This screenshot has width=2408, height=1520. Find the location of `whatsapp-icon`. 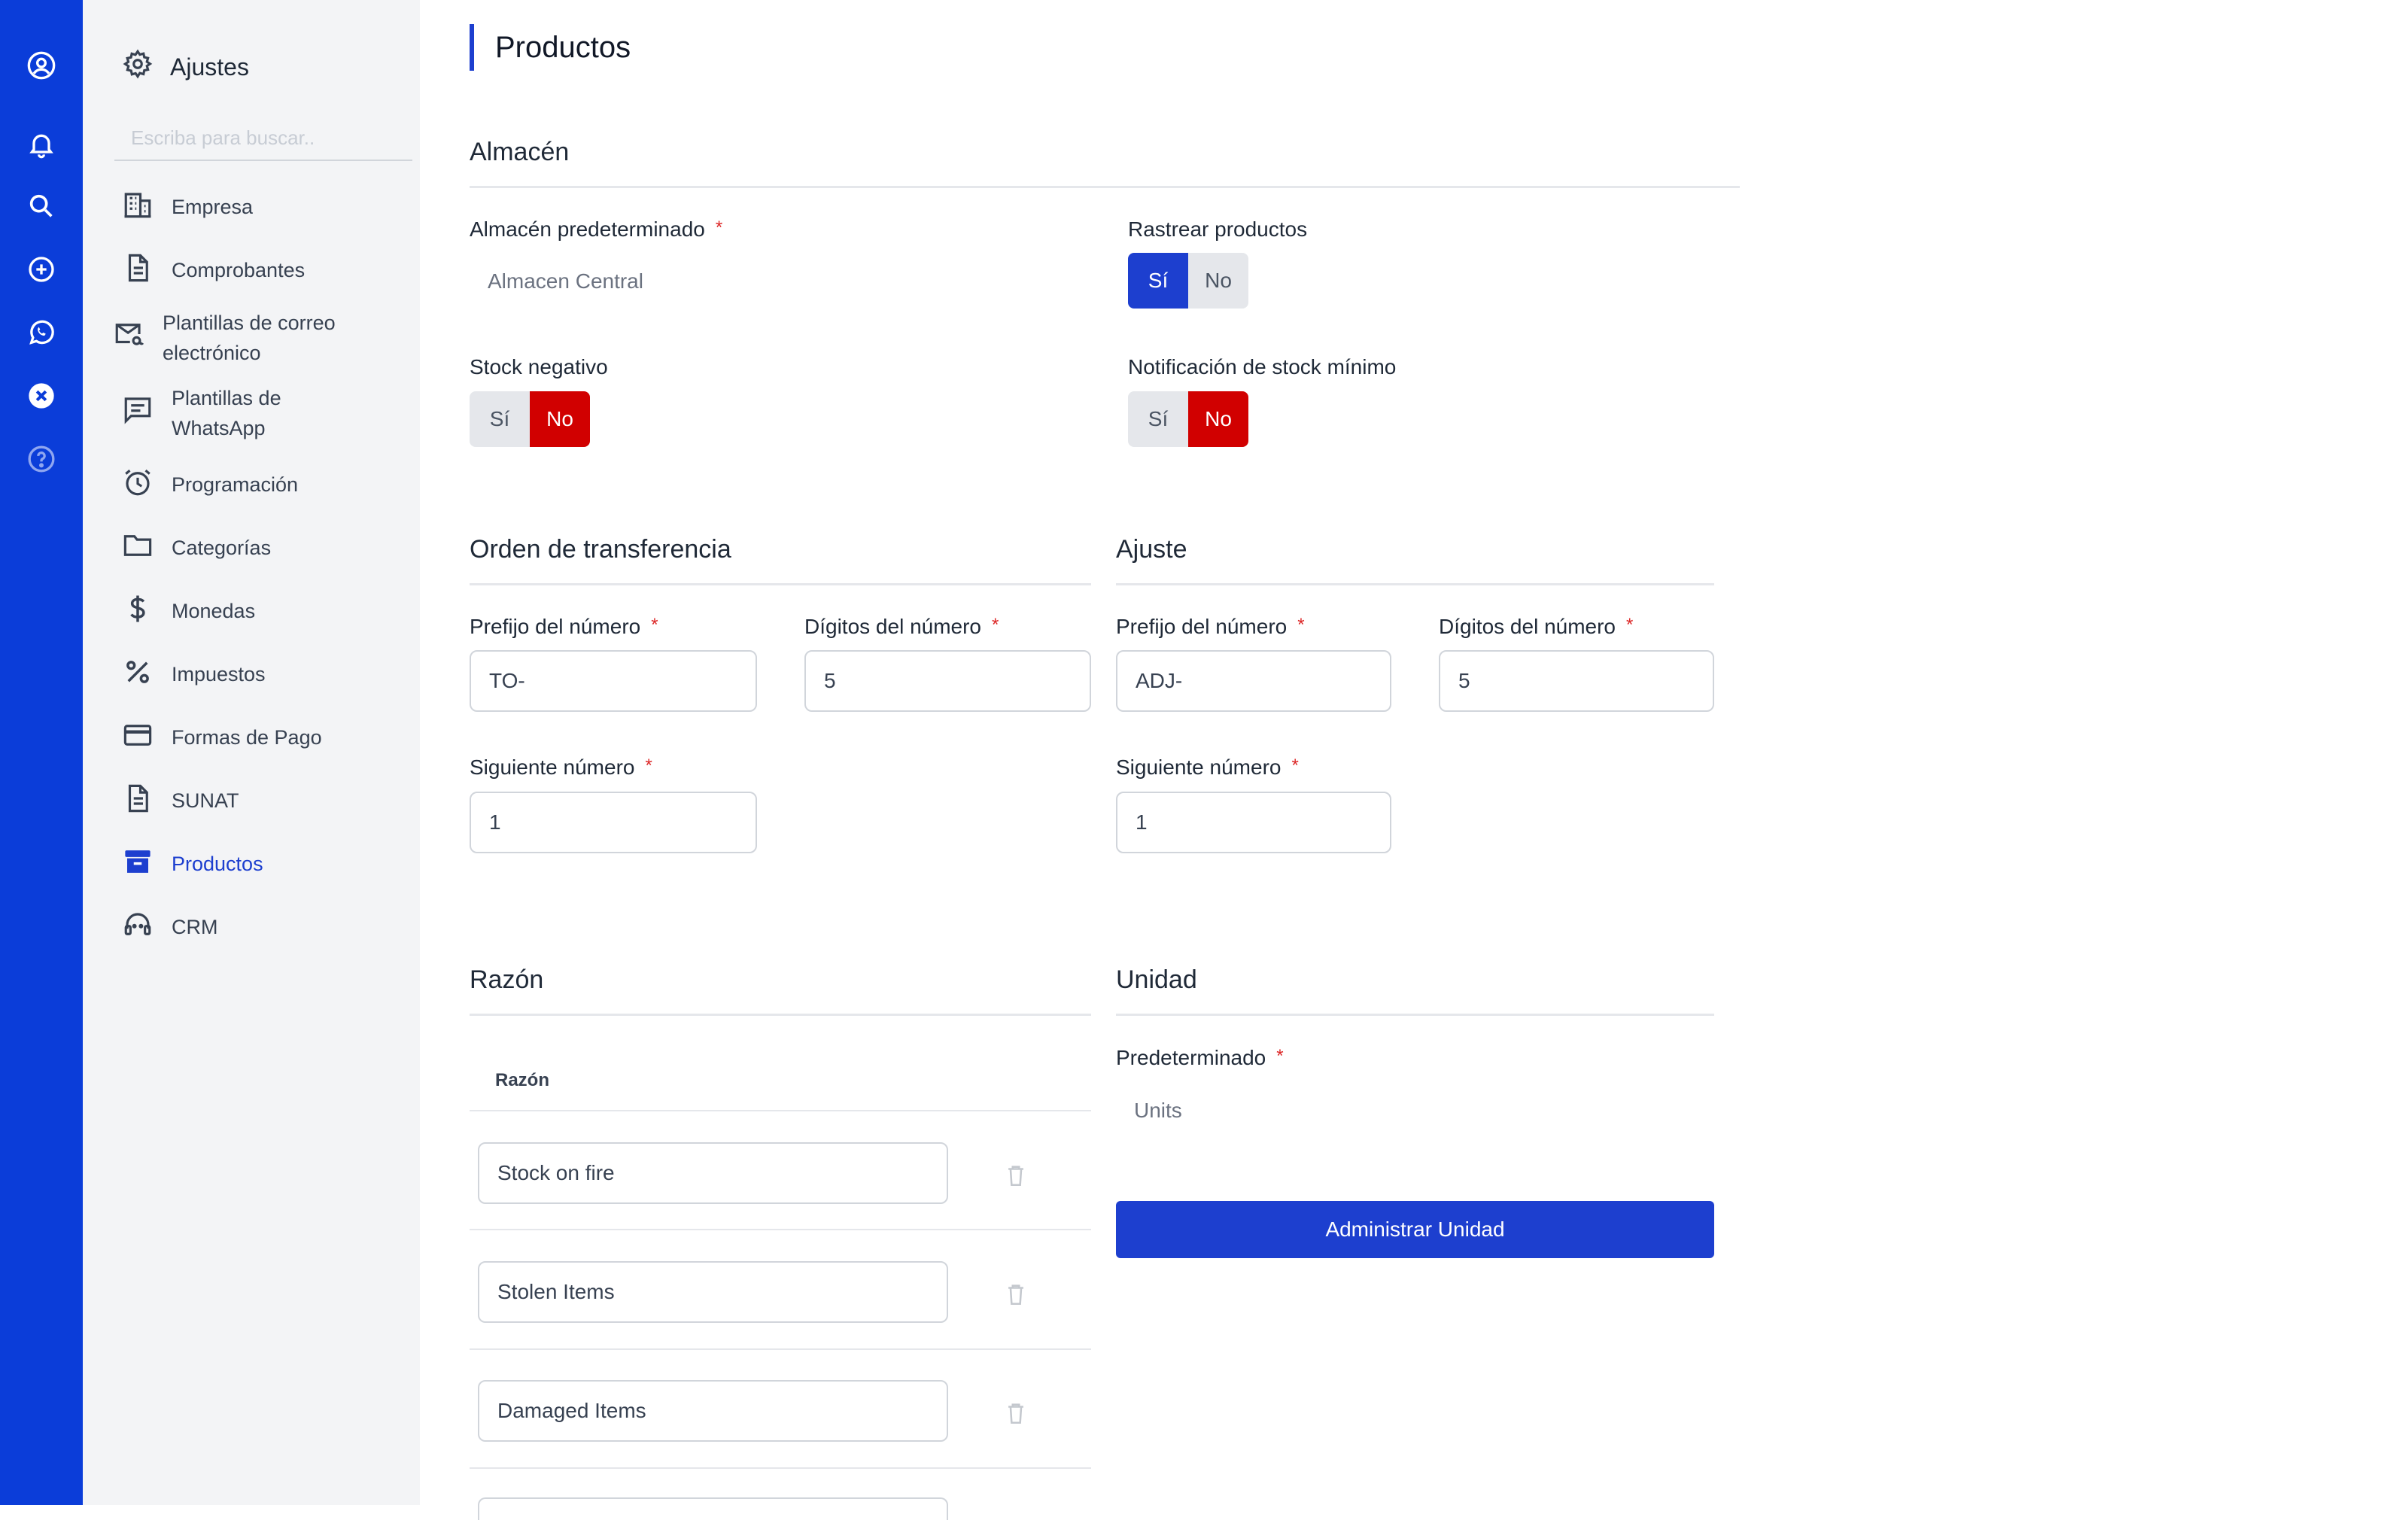

whatsapp-icon is located at coordinates (41, 333).